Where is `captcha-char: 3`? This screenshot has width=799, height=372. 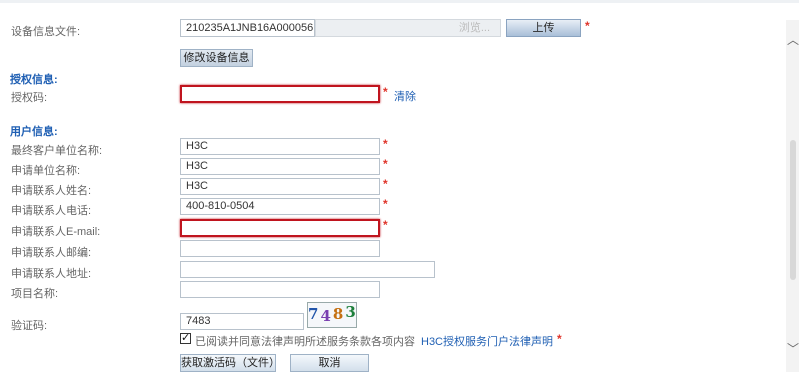
captcha-char: 3 is located at coordinates (351, 312).